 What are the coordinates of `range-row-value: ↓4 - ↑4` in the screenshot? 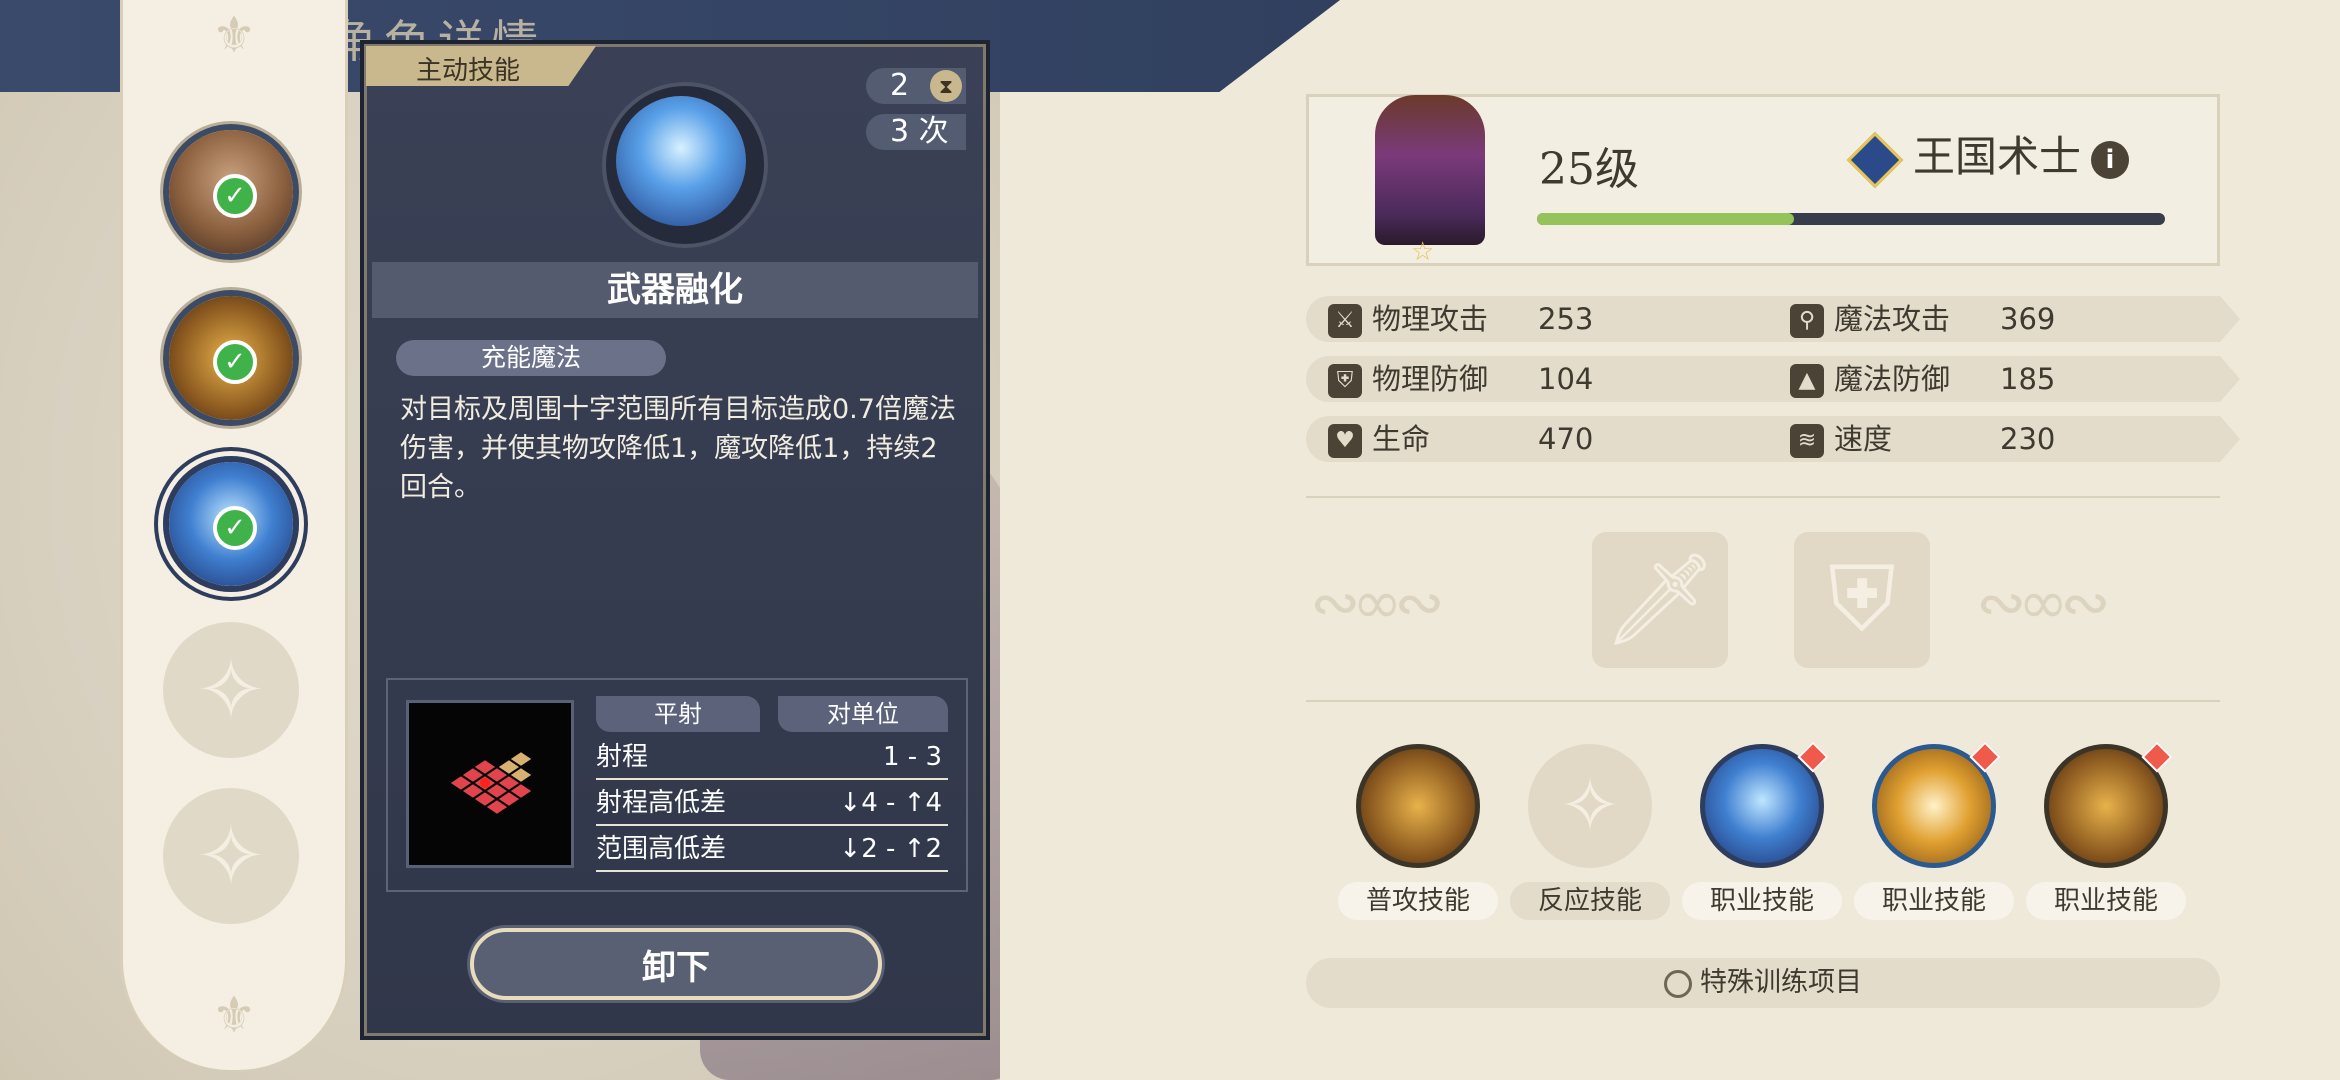 It's located at (890, 803).